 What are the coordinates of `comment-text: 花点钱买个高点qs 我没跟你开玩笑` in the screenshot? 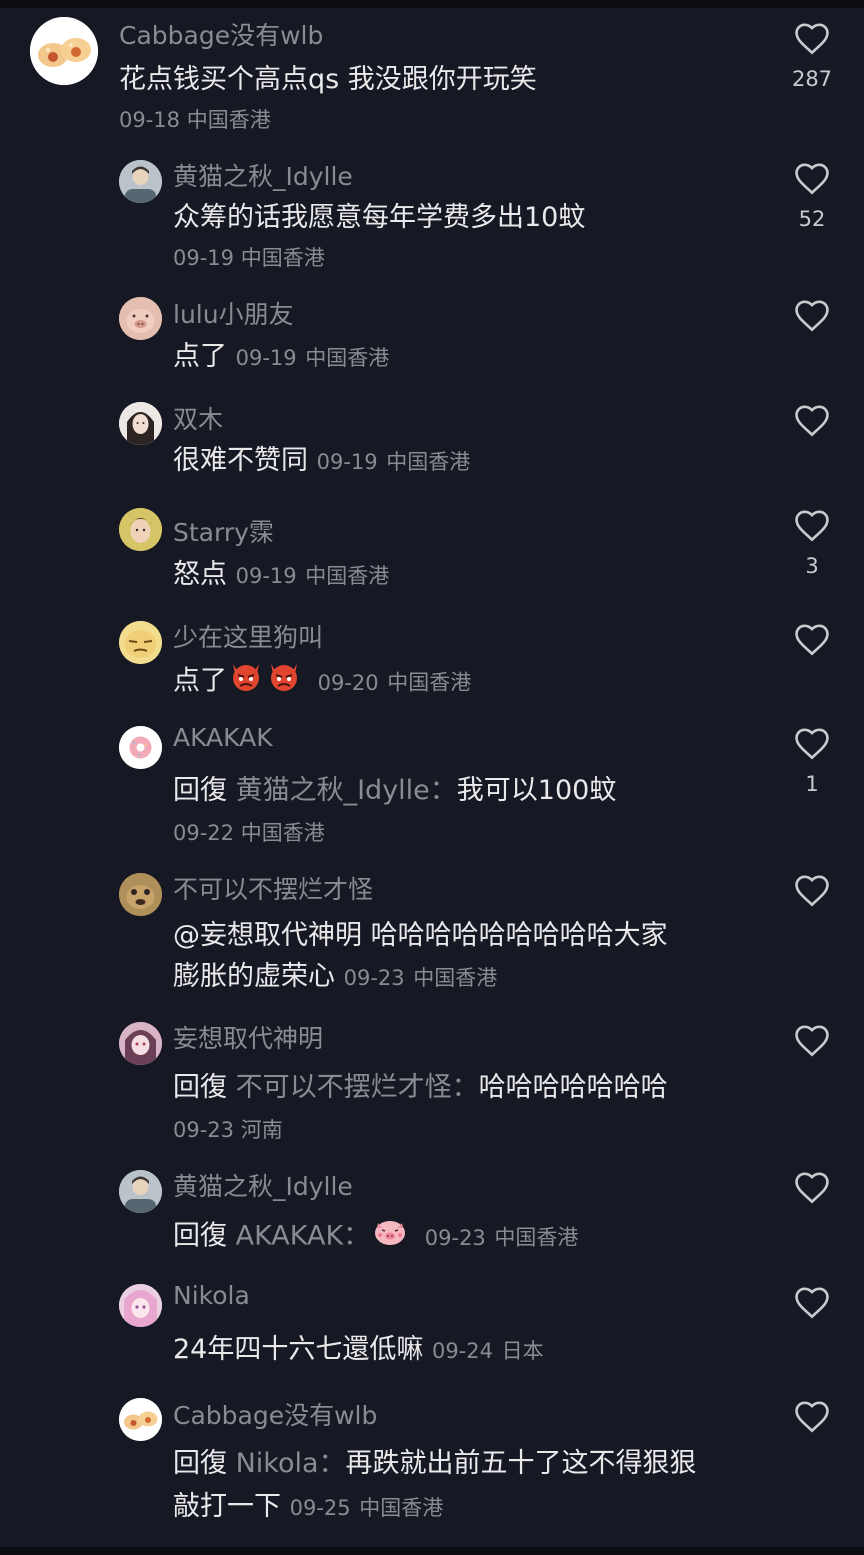 It's located at (328, 79).